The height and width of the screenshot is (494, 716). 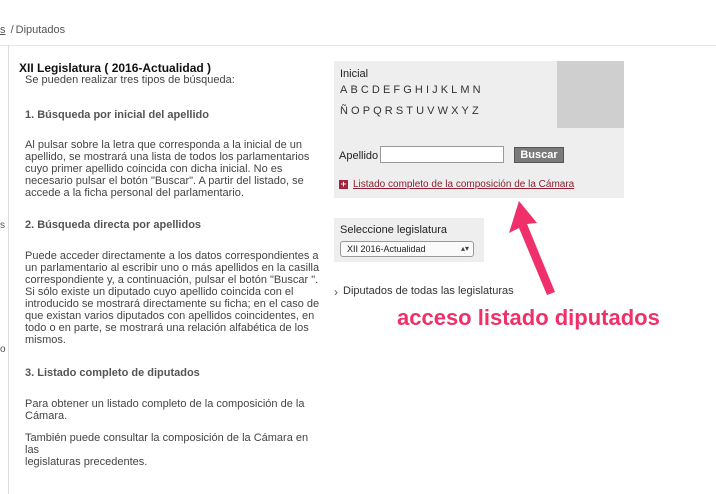 I want to click on chevron-right-icon: ›, so click(x=336, y=292).